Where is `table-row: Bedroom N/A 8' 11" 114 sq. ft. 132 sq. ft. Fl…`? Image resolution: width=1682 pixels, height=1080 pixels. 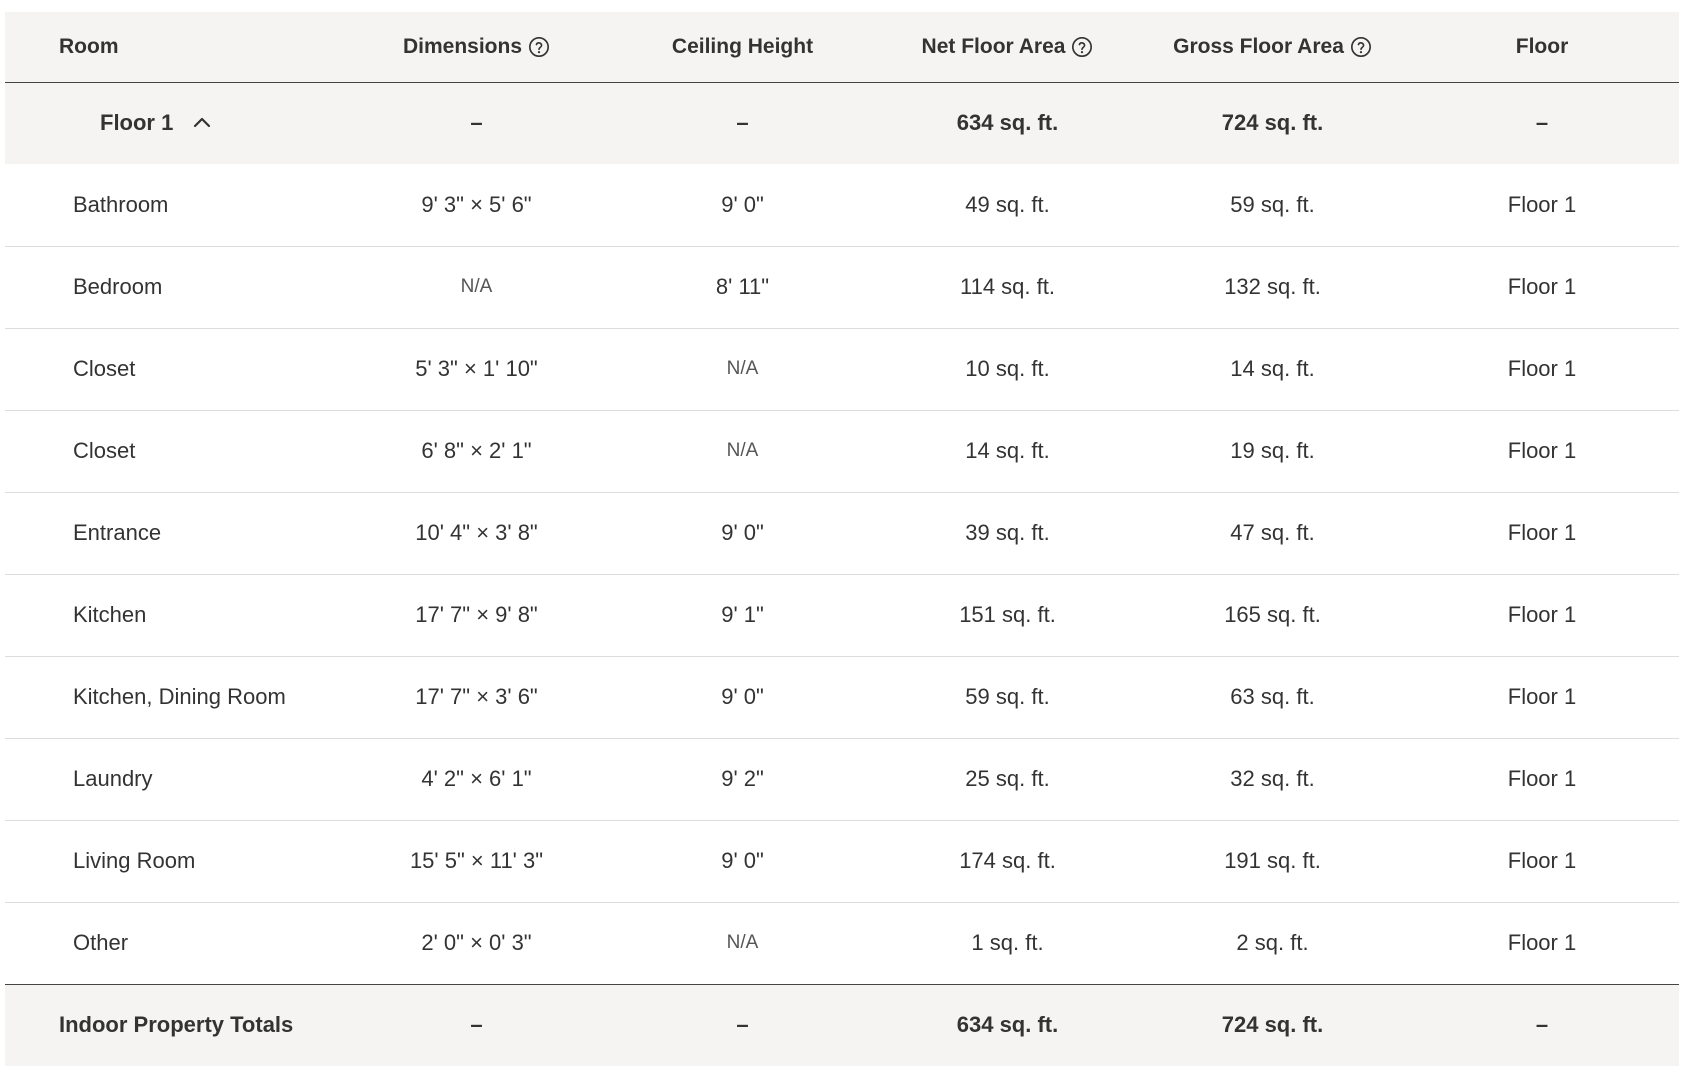
table-row: Bedroom N/A 8' 11" 114 sq. ft. 132 sq. ft. Fl… is located at coordinates (842, 287).